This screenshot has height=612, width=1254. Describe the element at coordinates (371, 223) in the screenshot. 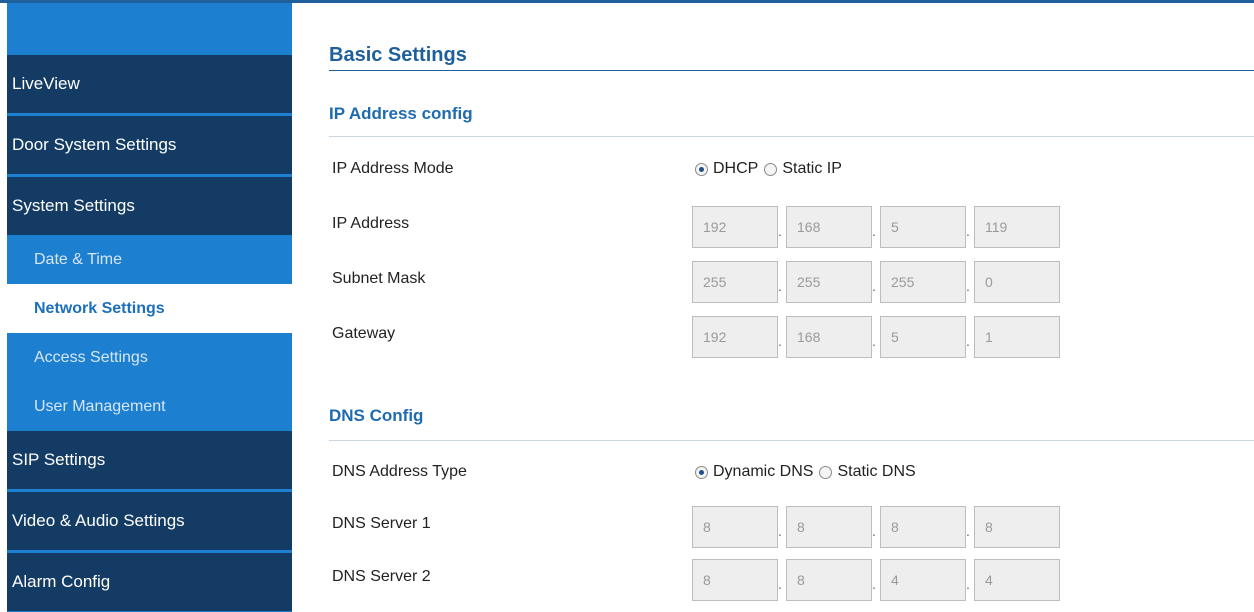

I see `ip-address-label: IP Address` at that location.